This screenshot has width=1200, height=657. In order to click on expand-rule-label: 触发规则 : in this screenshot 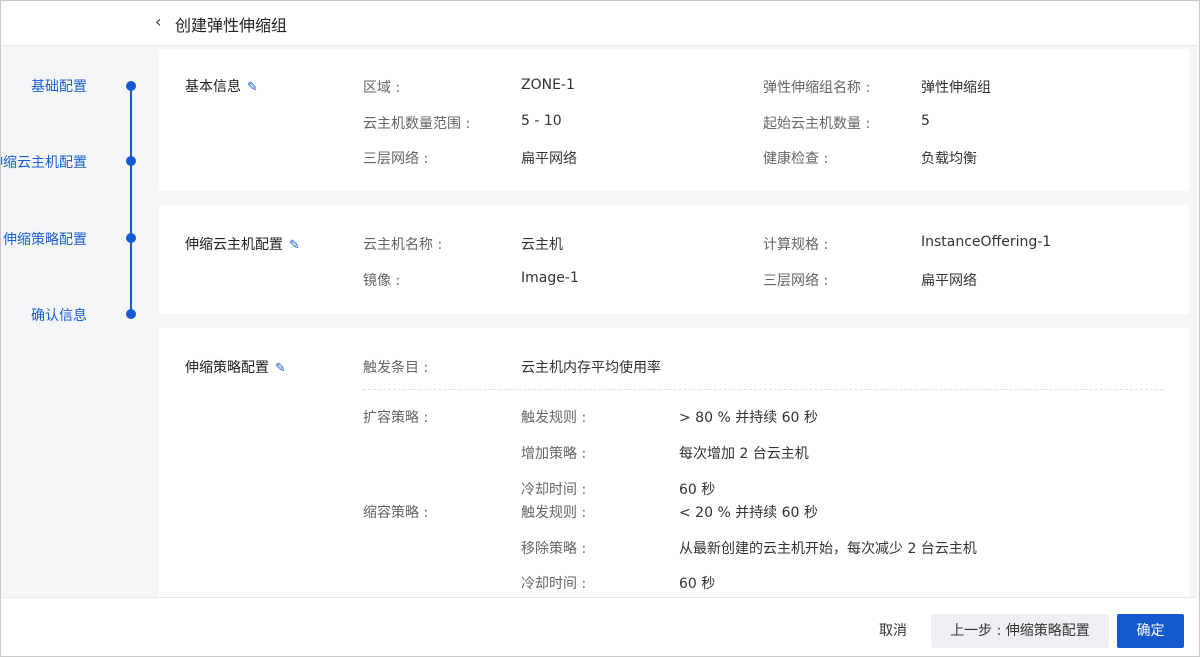, I will do `click(554, 418)`.